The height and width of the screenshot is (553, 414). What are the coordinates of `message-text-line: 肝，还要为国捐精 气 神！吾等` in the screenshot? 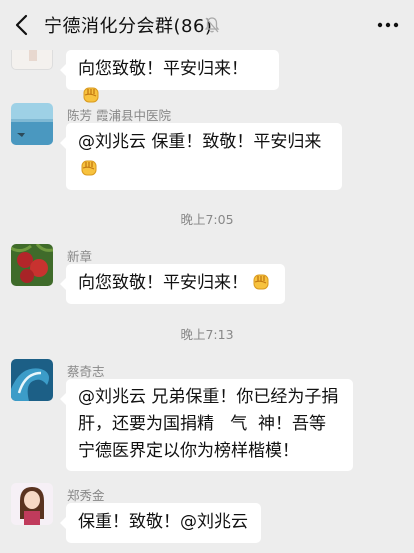 It's located at (202, 424).